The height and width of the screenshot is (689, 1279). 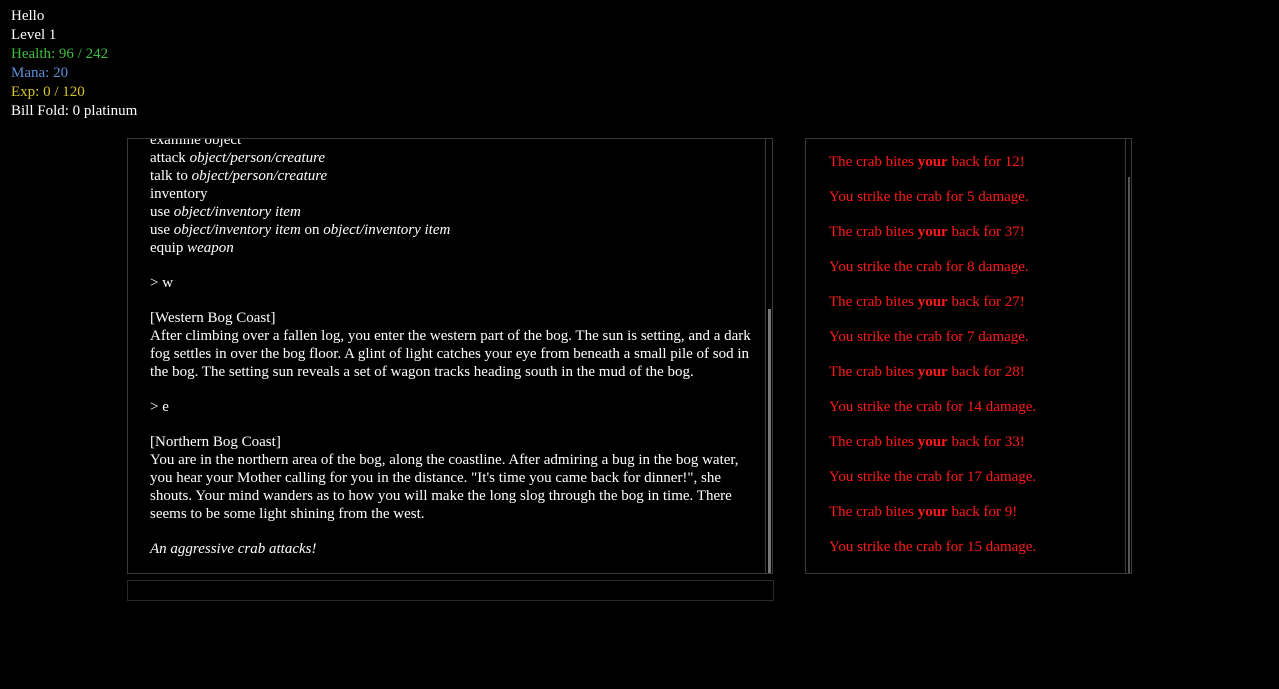 What do you see at coordinates (986, 232) in the screenshot?
I see `combat-message-text: back for 37!` at bounding box center [986, 232].